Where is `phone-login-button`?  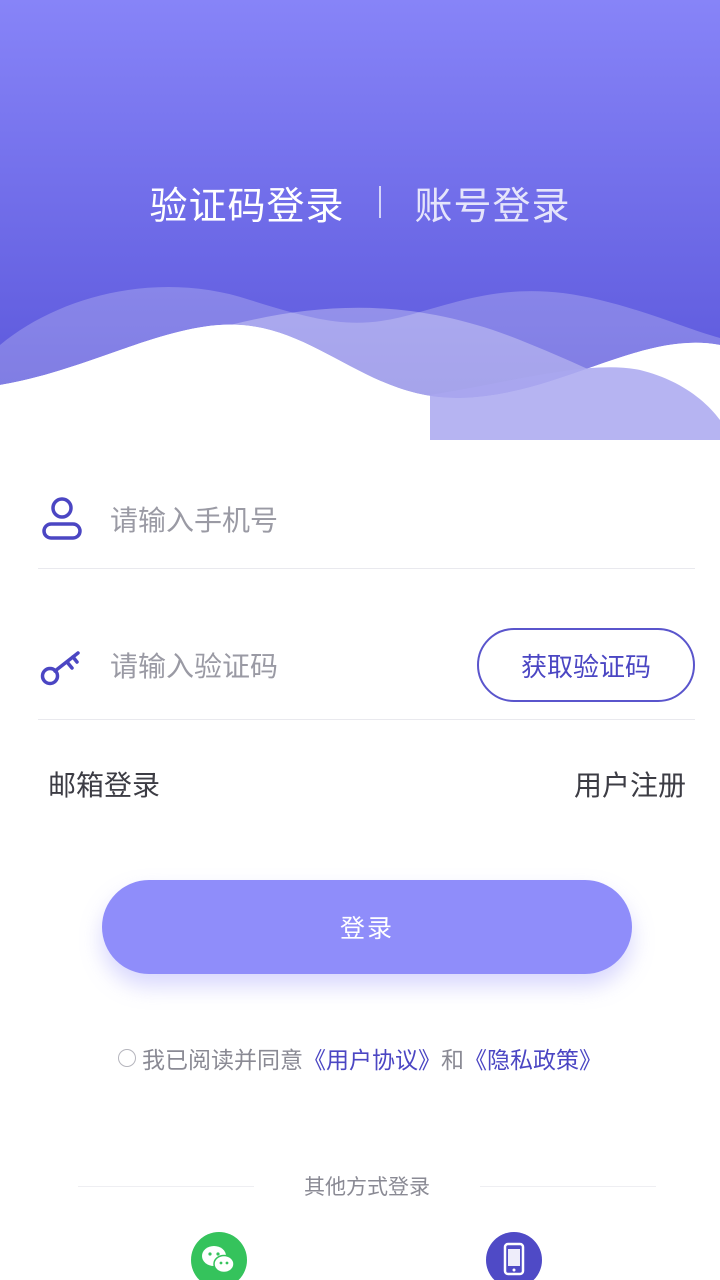 phone-login-button is located at coordinates (514, 1256).